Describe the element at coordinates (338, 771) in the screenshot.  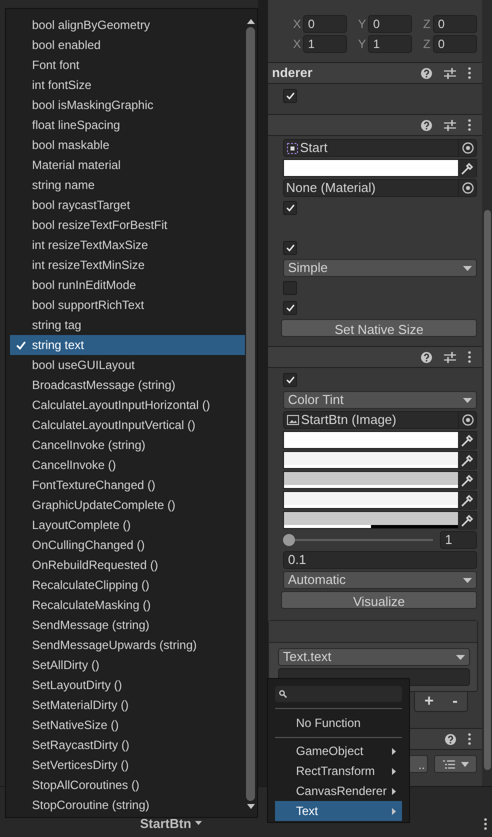
I see `menu-item: RectTransform` at that location.